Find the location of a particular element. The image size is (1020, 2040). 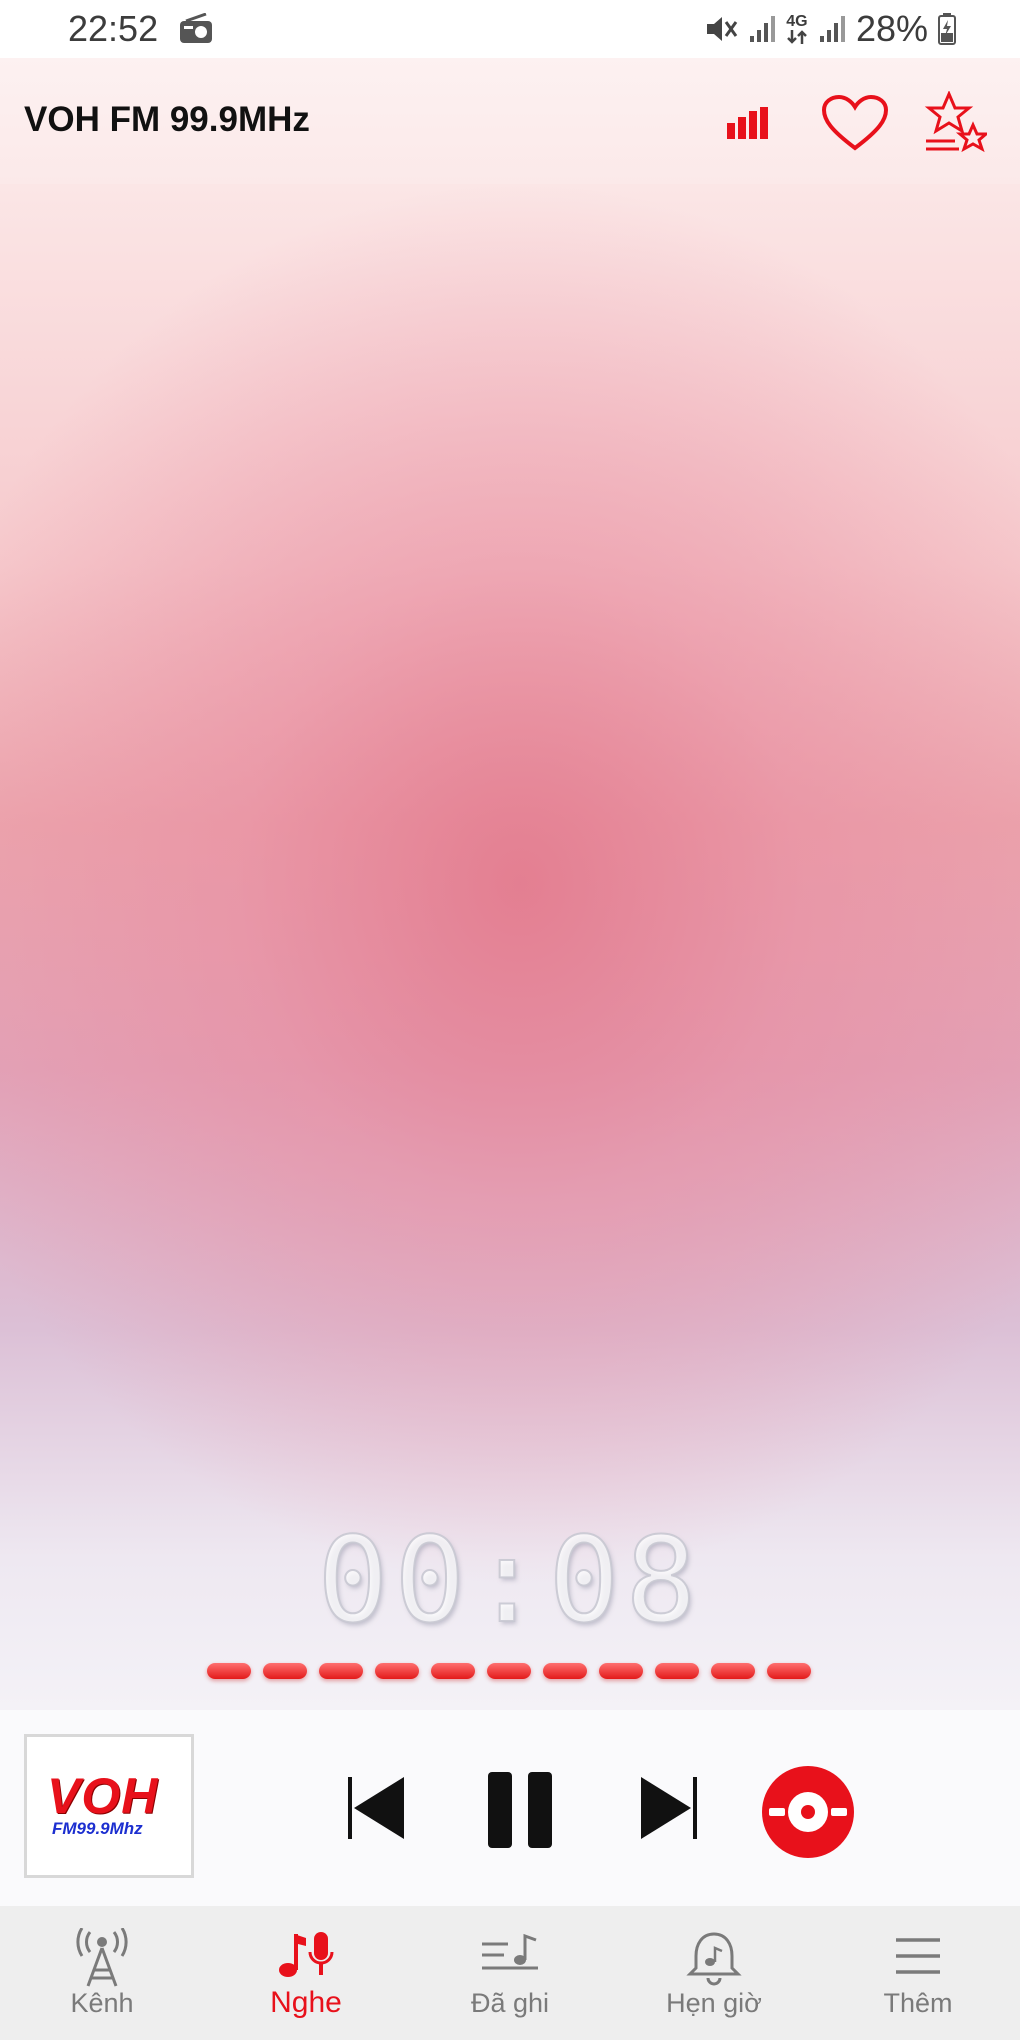

signal-icon is located at coordinates (762, 29).